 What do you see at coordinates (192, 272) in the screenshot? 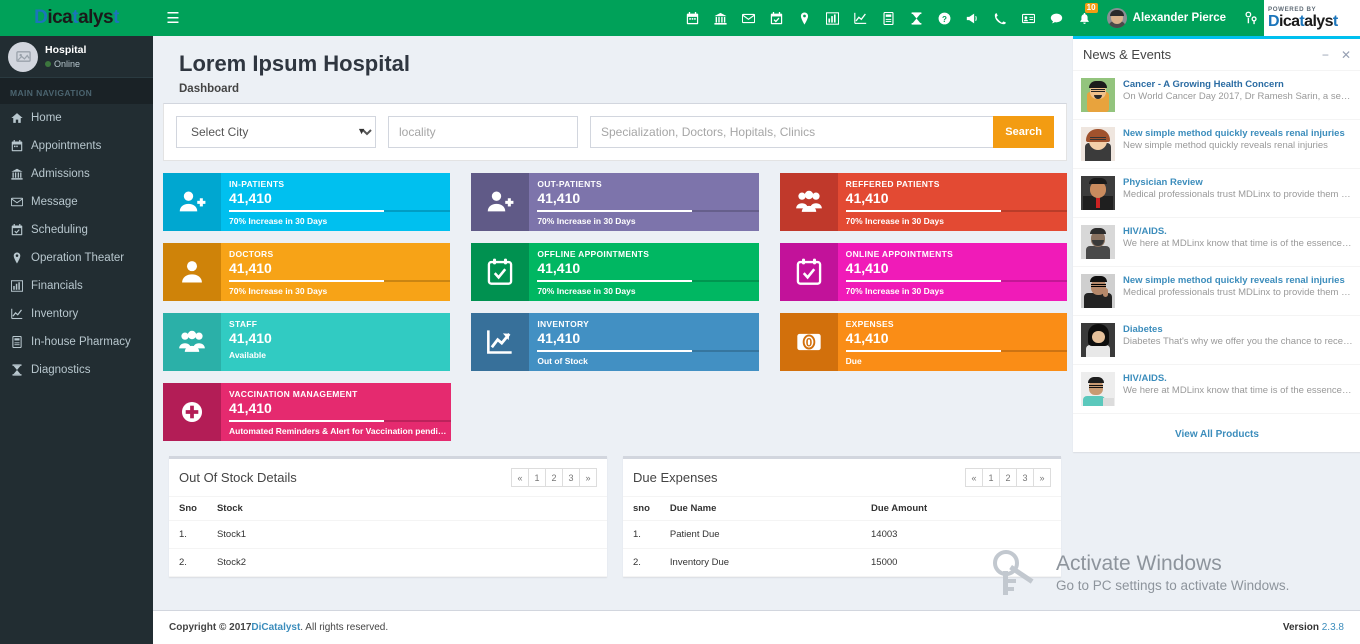
I see `user-icon` at bounding box center [192, 272].